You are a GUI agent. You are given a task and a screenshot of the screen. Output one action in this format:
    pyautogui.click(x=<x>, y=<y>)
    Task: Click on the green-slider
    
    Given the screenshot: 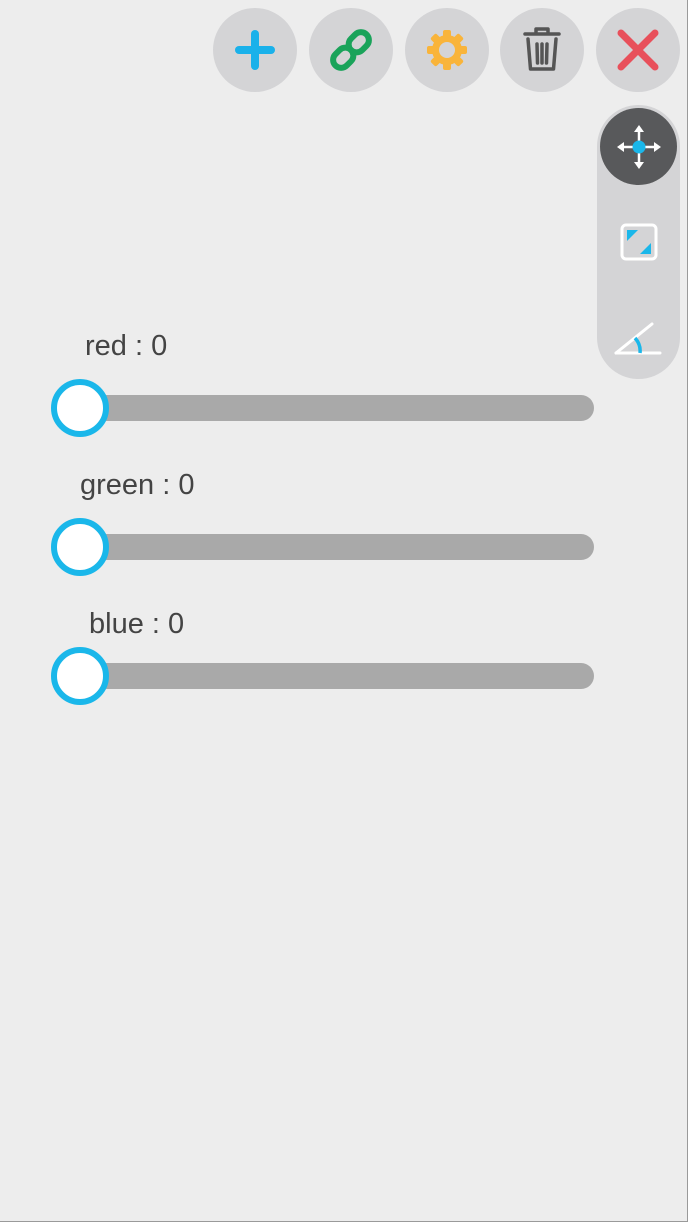 What is the action you would take?
    pyautogui.click(x=322, y=547)
    